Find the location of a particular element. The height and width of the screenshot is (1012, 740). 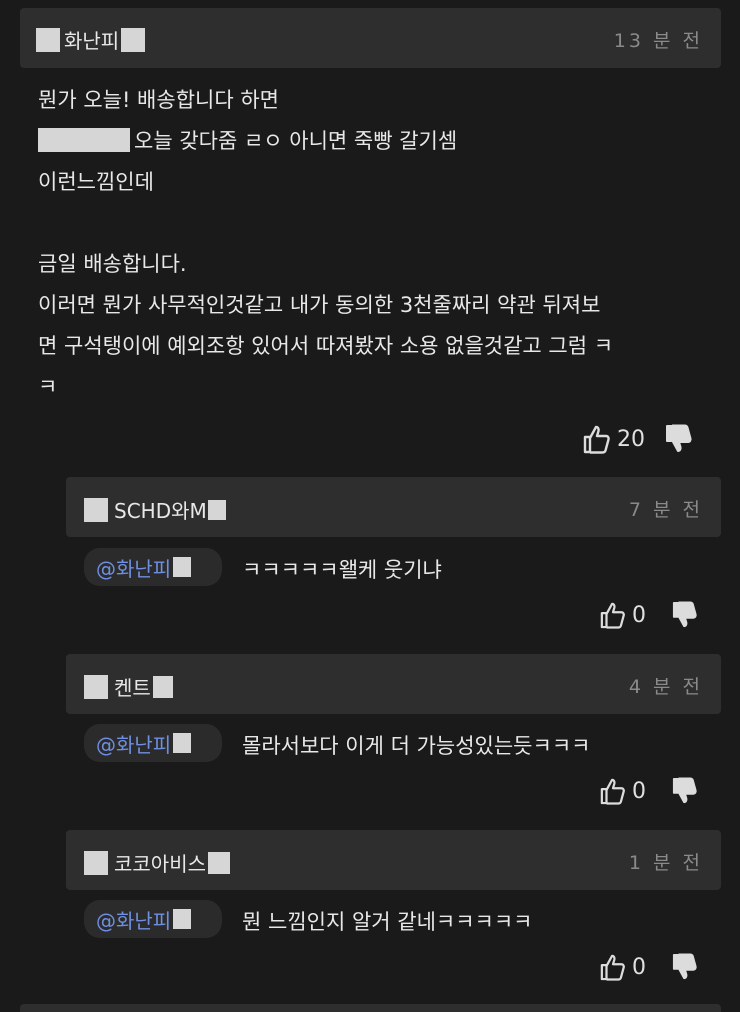

author-name: 화난피 is located at coordinates (92, 41).